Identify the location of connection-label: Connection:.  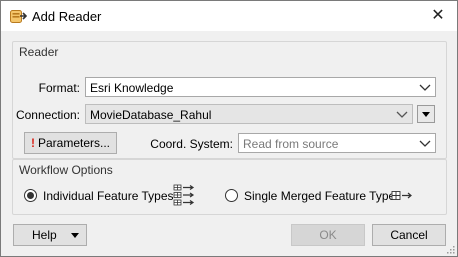
(47, 115).